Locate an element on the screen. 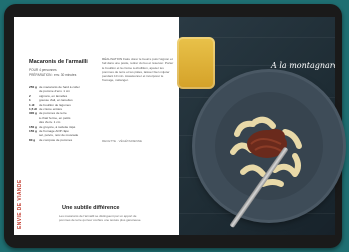 Image resolution: width=349 pixels, height=252 pixels. recipe-tags: RECETTE · VÉGÉTARIENNE is located at coordinates (122, 141).